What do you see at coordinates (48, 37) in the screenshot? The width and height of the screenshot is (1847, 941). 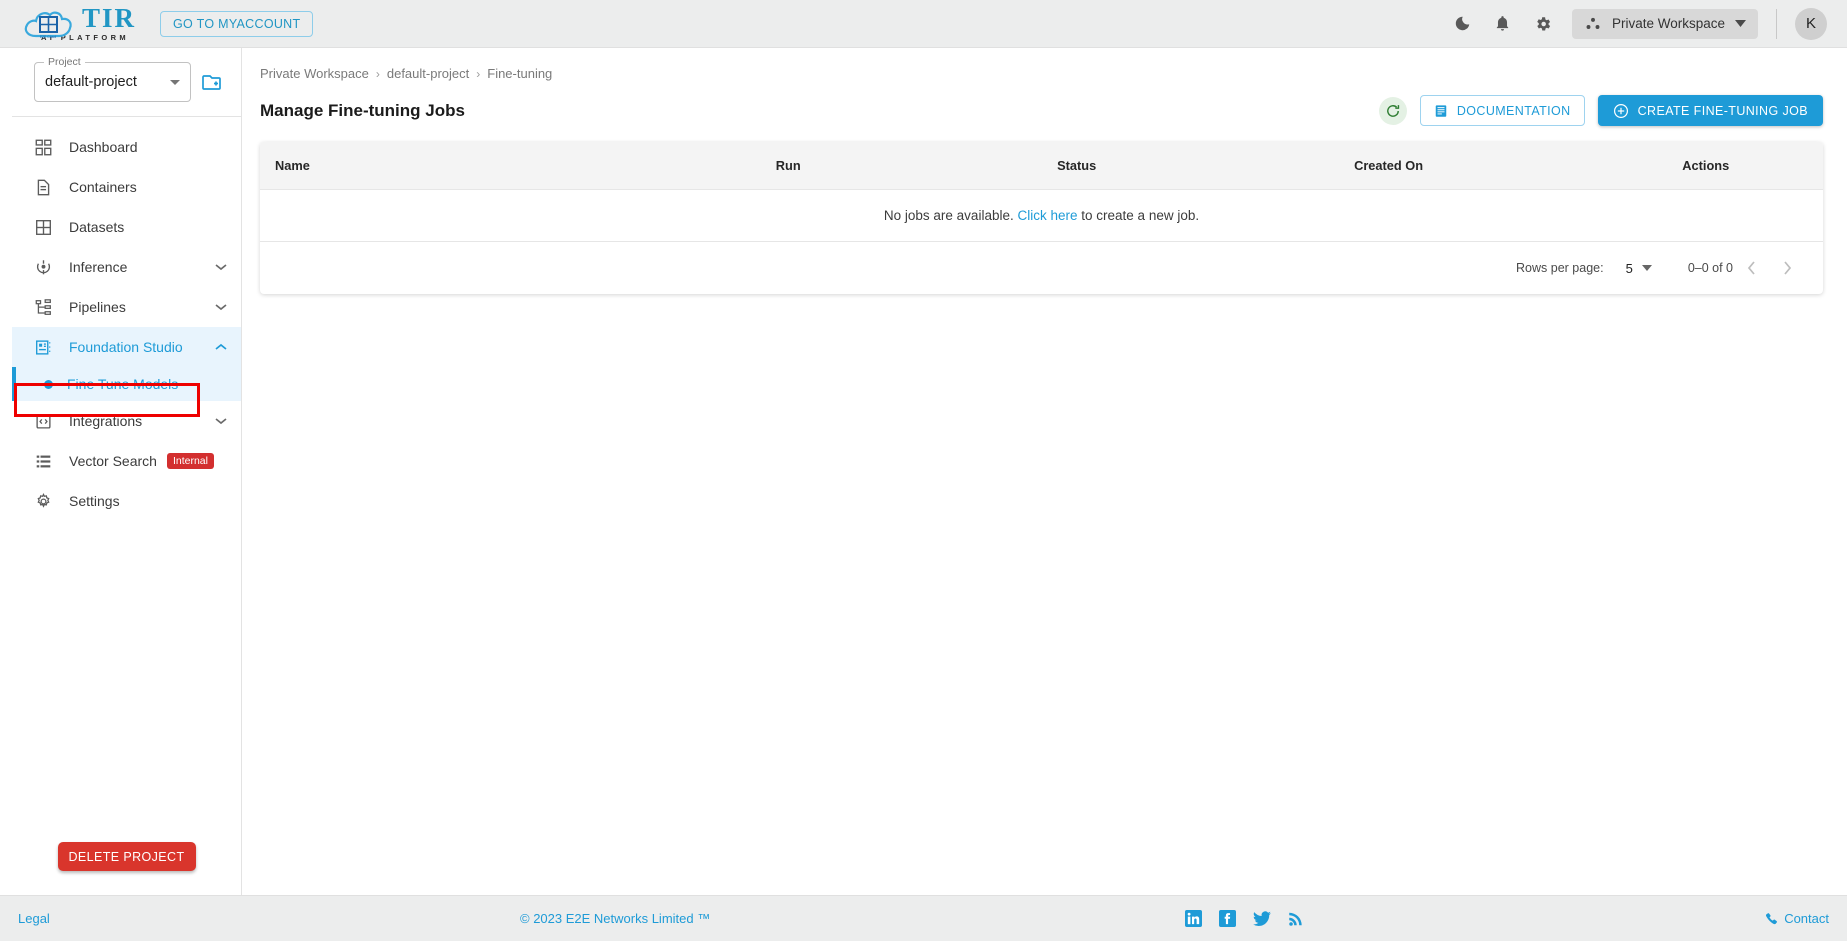 I see `svg-text: E2E Cloud` at bounding box center [48, 37].